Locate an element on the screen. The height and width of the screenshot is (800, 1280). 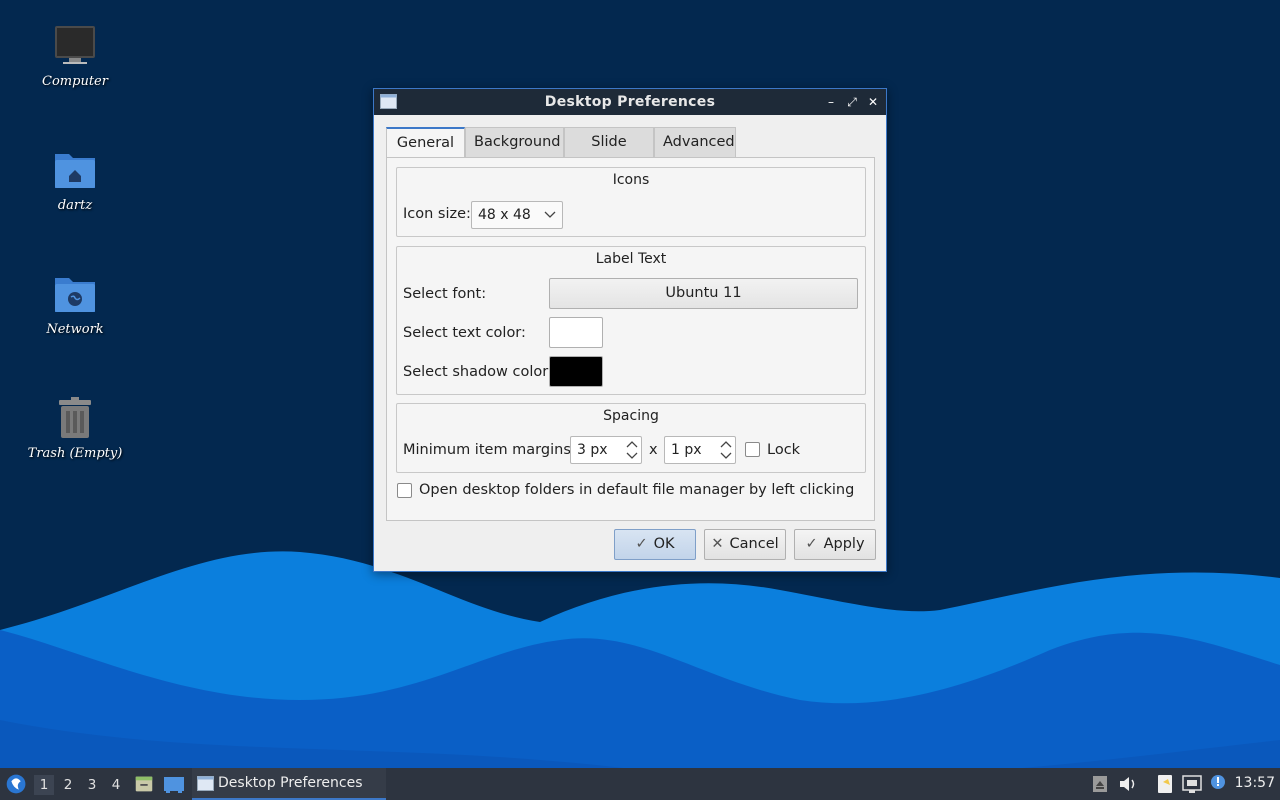
icon-size-select: 48 x 48 is located at coordinates (517, 215).